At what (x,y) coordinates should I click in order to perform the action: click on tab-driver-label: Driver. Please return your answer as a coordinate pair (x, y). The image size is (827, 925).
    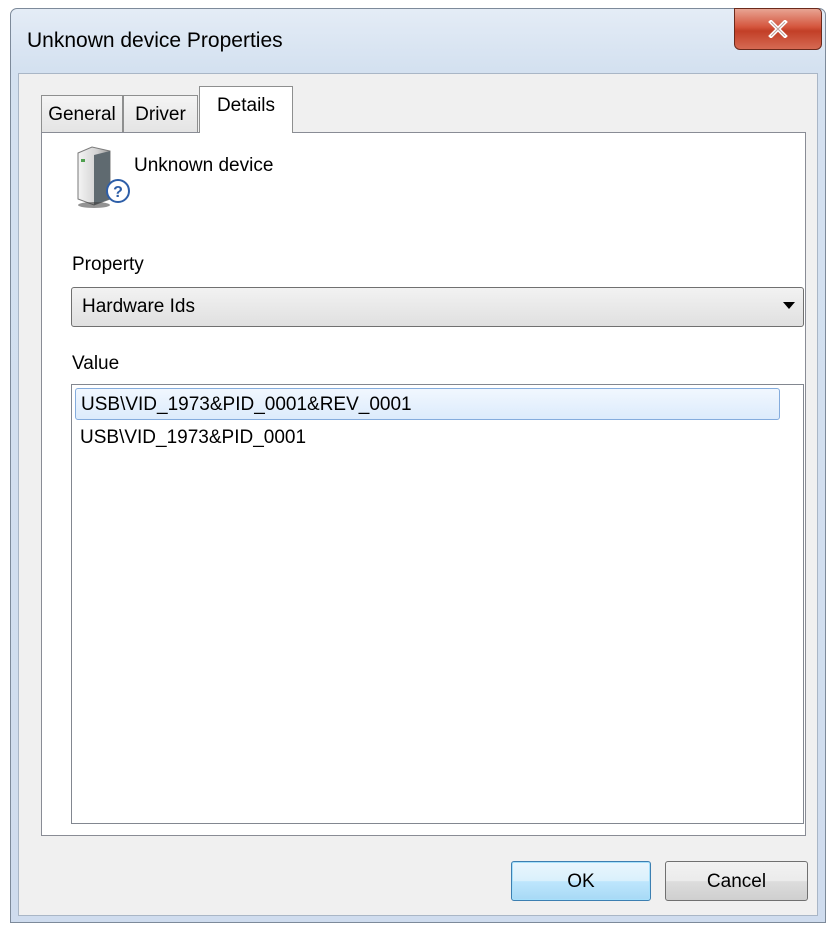
    Looking at the image, I should click on (160, 114).